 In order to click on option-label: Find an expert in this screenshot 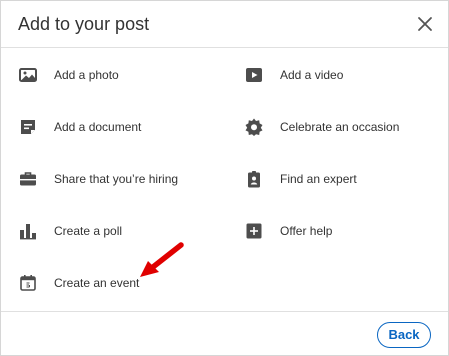, I will do `click(318, 179)`.